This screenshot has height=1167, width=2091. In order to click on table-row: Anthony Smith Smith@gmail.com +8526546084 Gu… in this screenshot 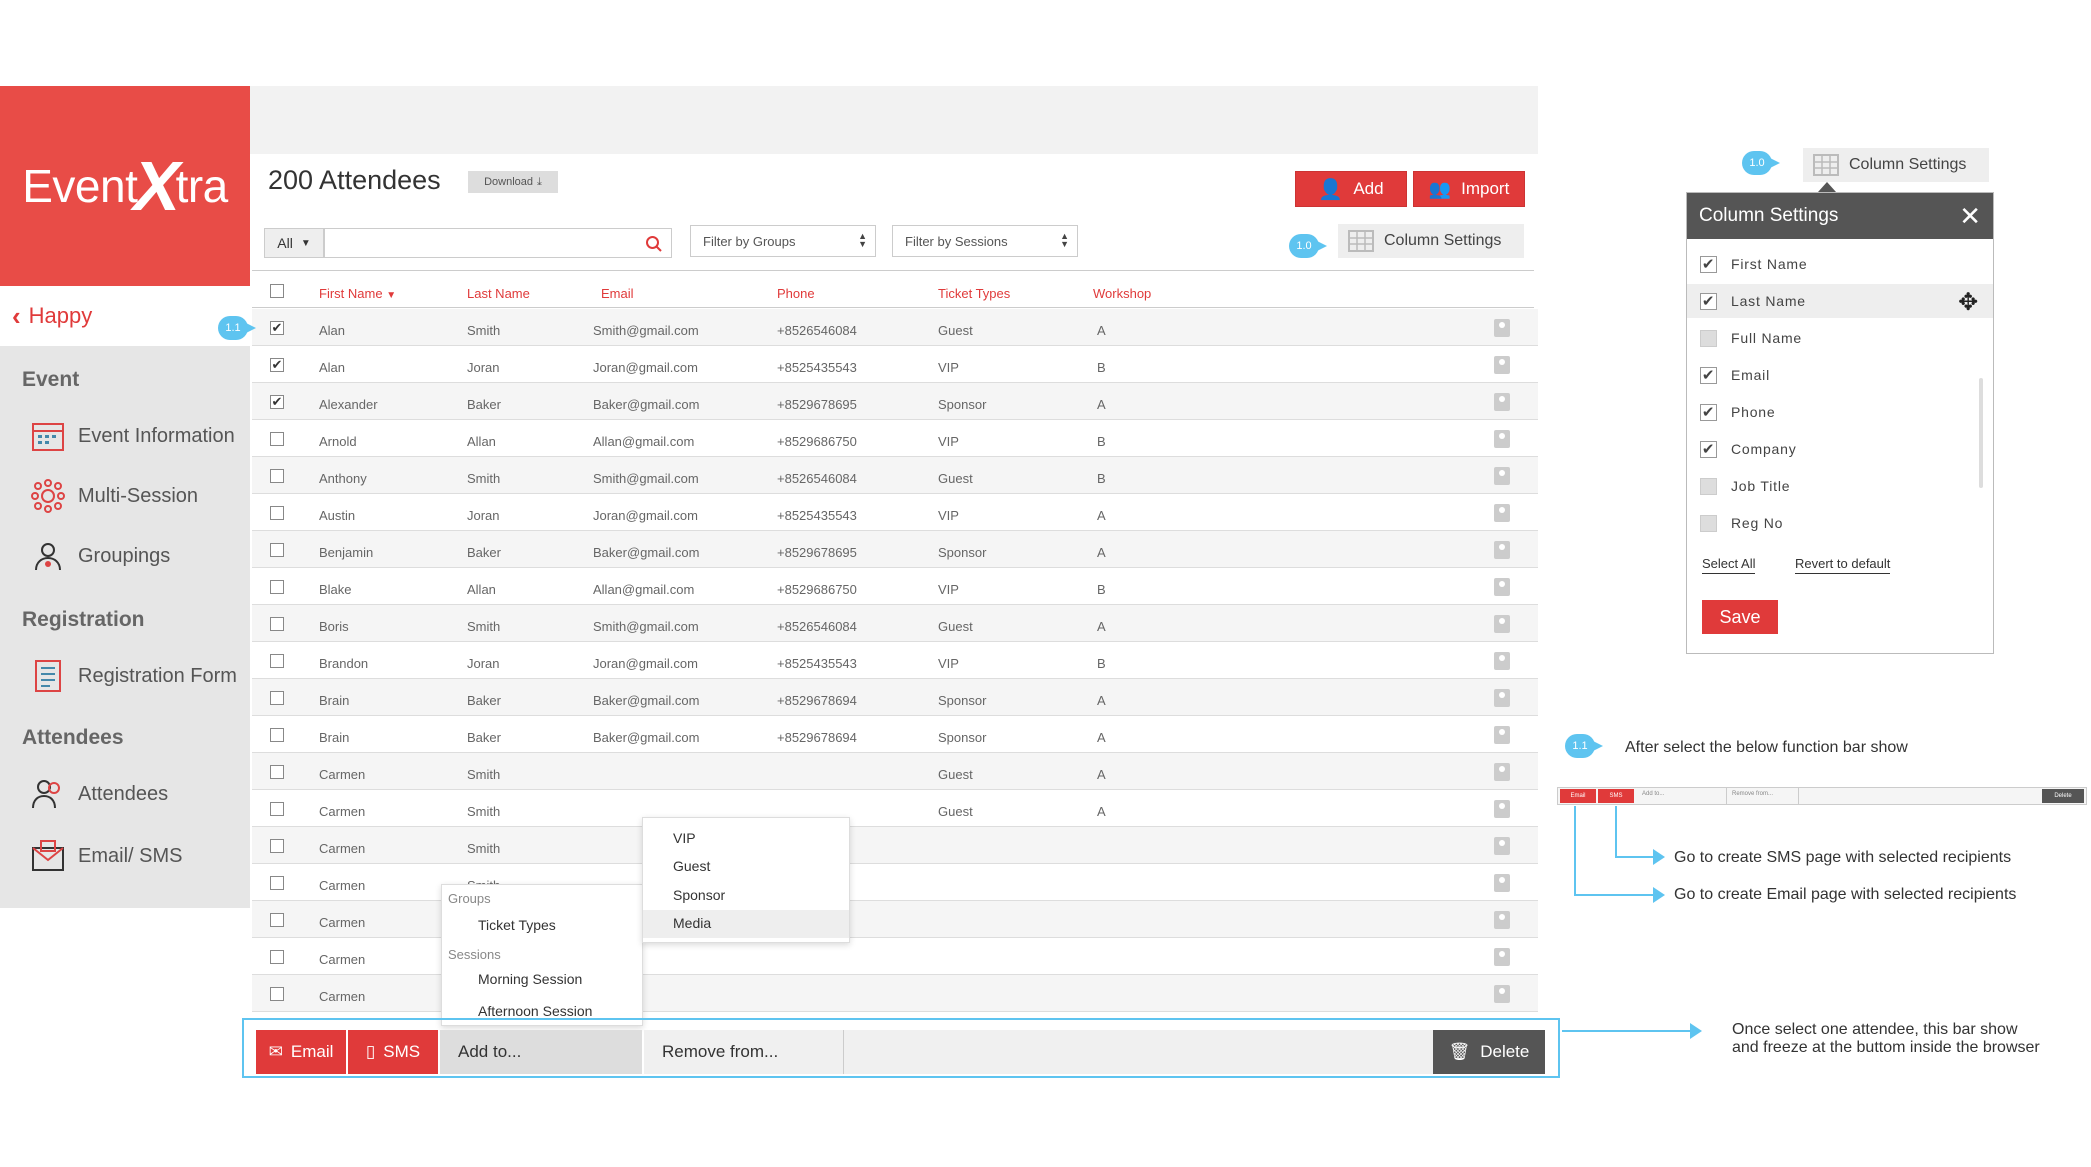, I will do `click(895, 475)`.